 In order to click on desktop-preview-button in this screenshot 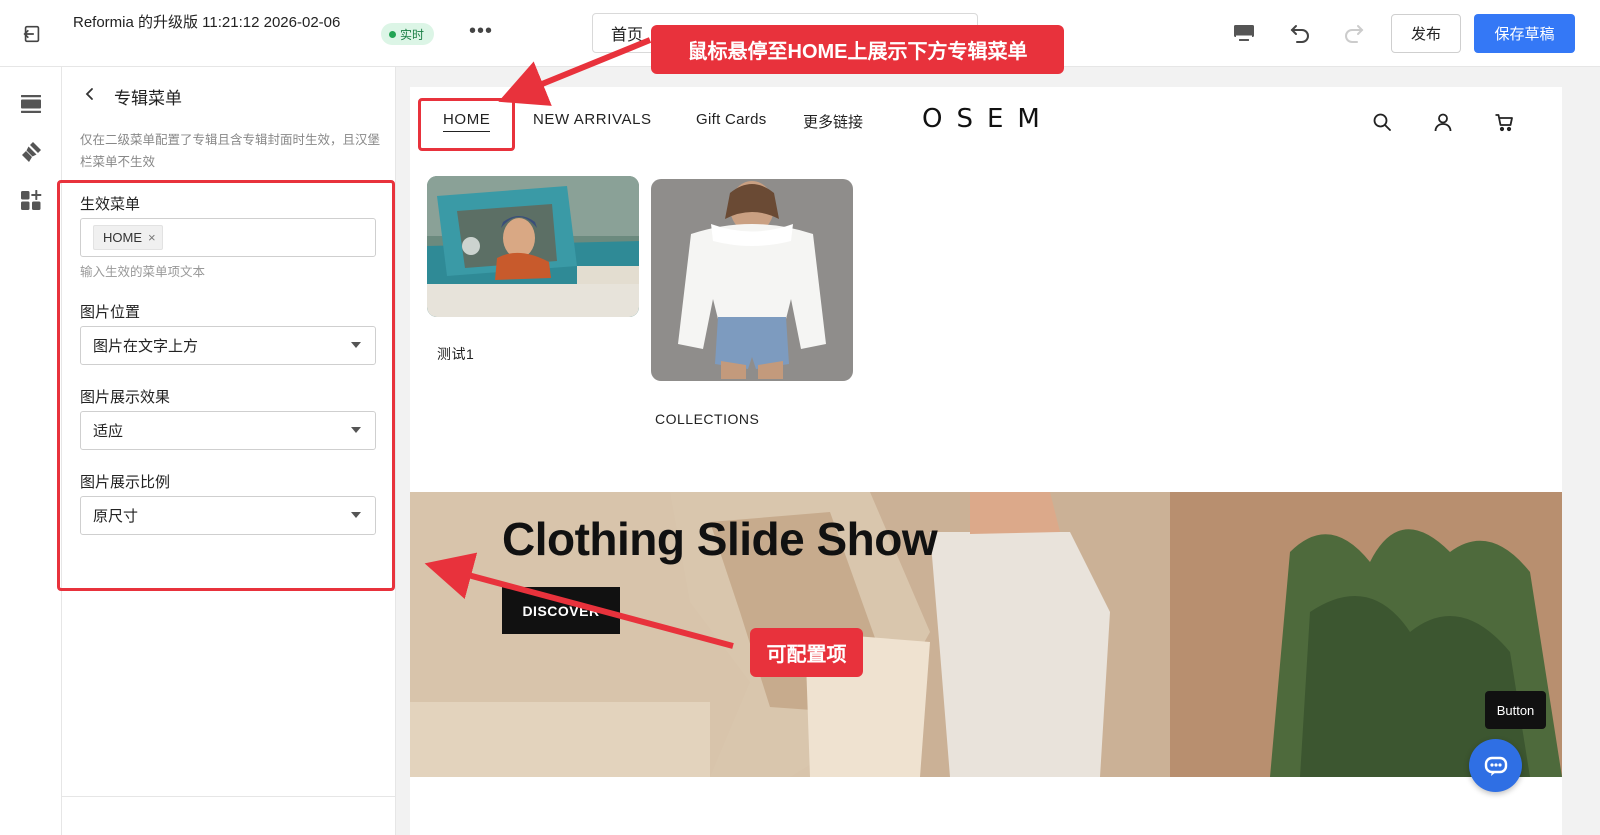, I will do `click(1244, 33)`.